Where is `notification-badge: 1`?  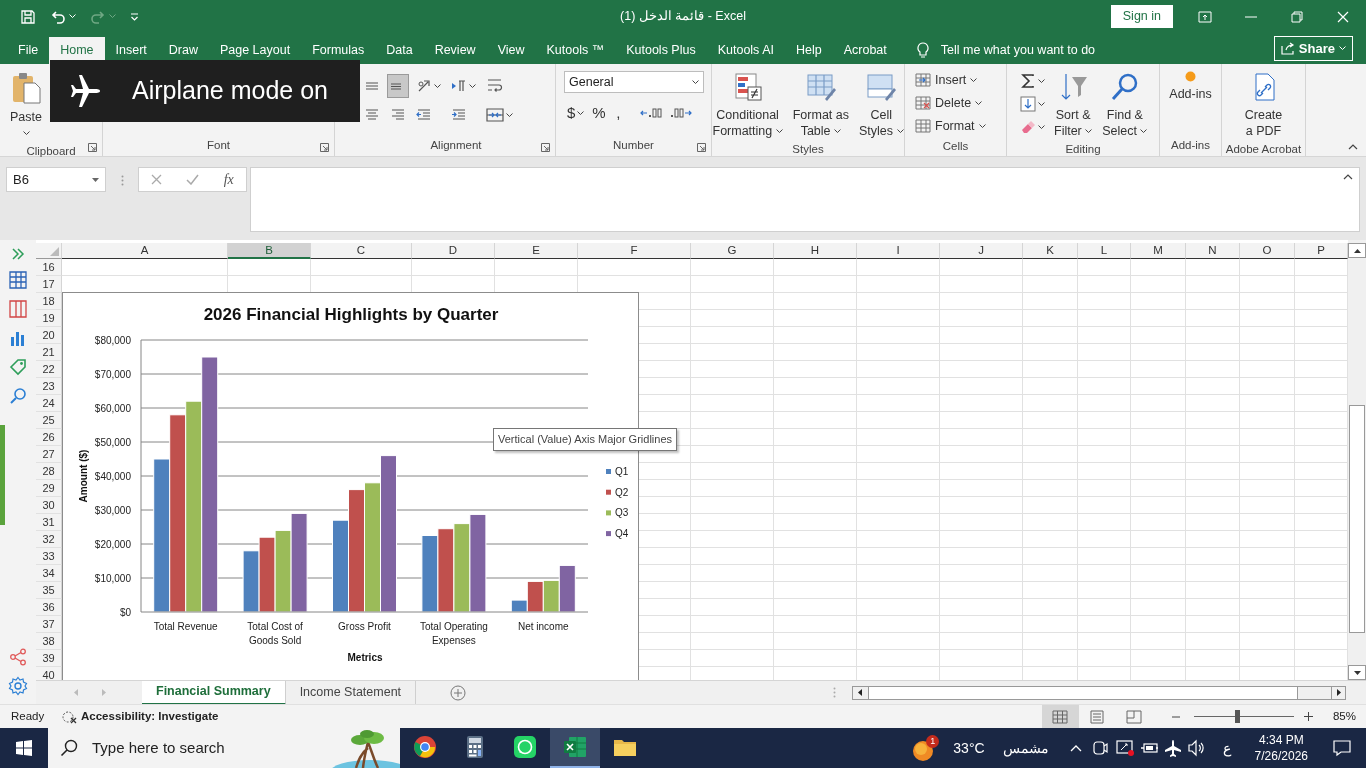 notification-badge: 1 is located at coordinates (933, 741).